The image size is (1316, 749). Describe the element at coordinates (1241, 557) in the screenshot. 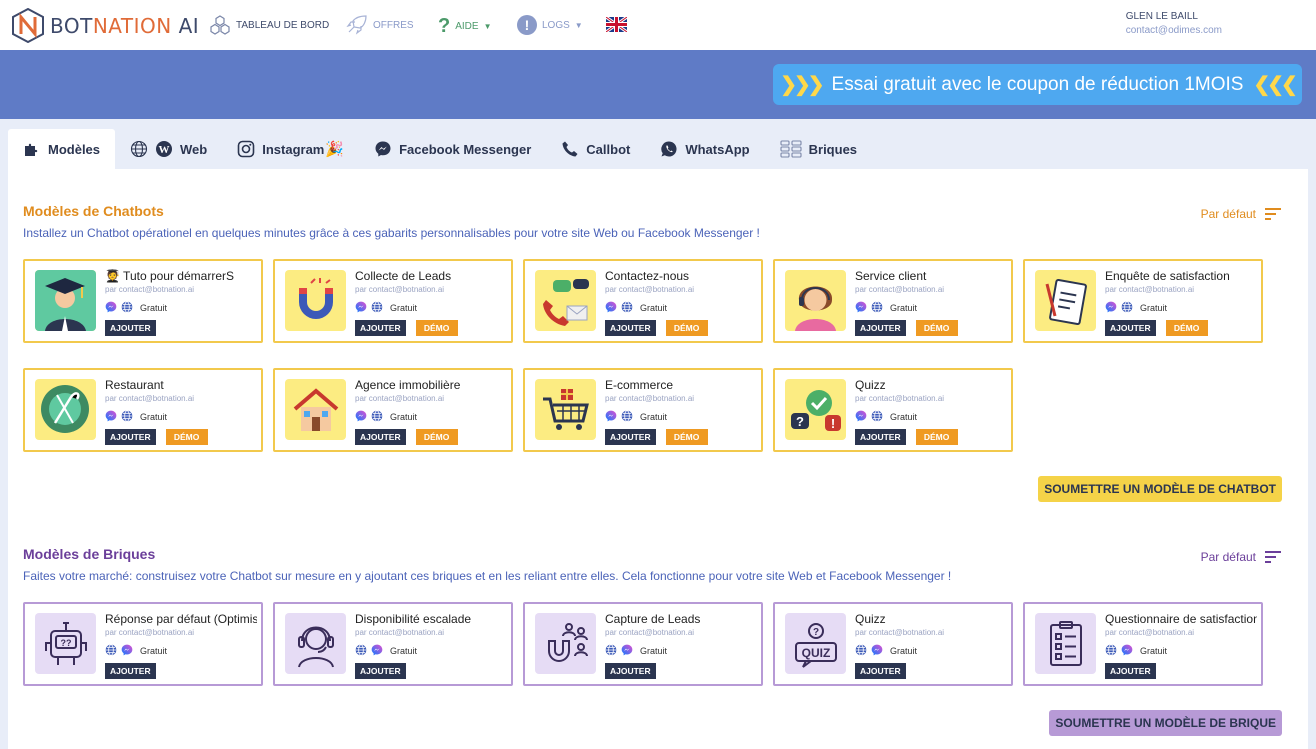

I see `briques-sort-dropdown: Par défaut` at that location.